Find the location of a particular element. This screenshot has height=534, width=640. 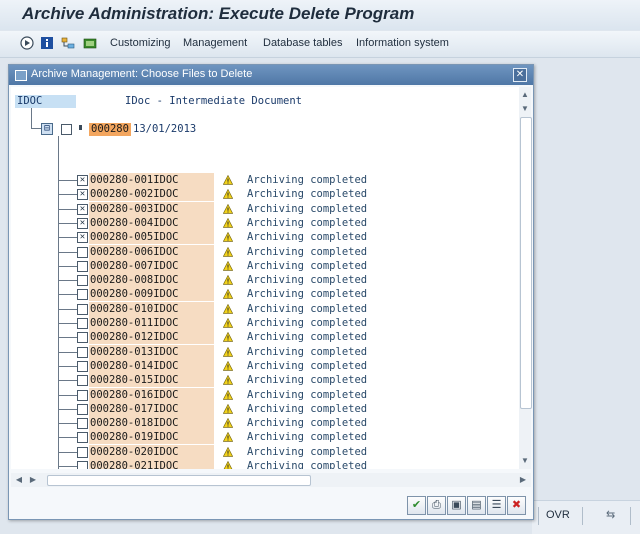

list-item: 000280-014IDOC Archiving completed is located at coordinates (265, 366).